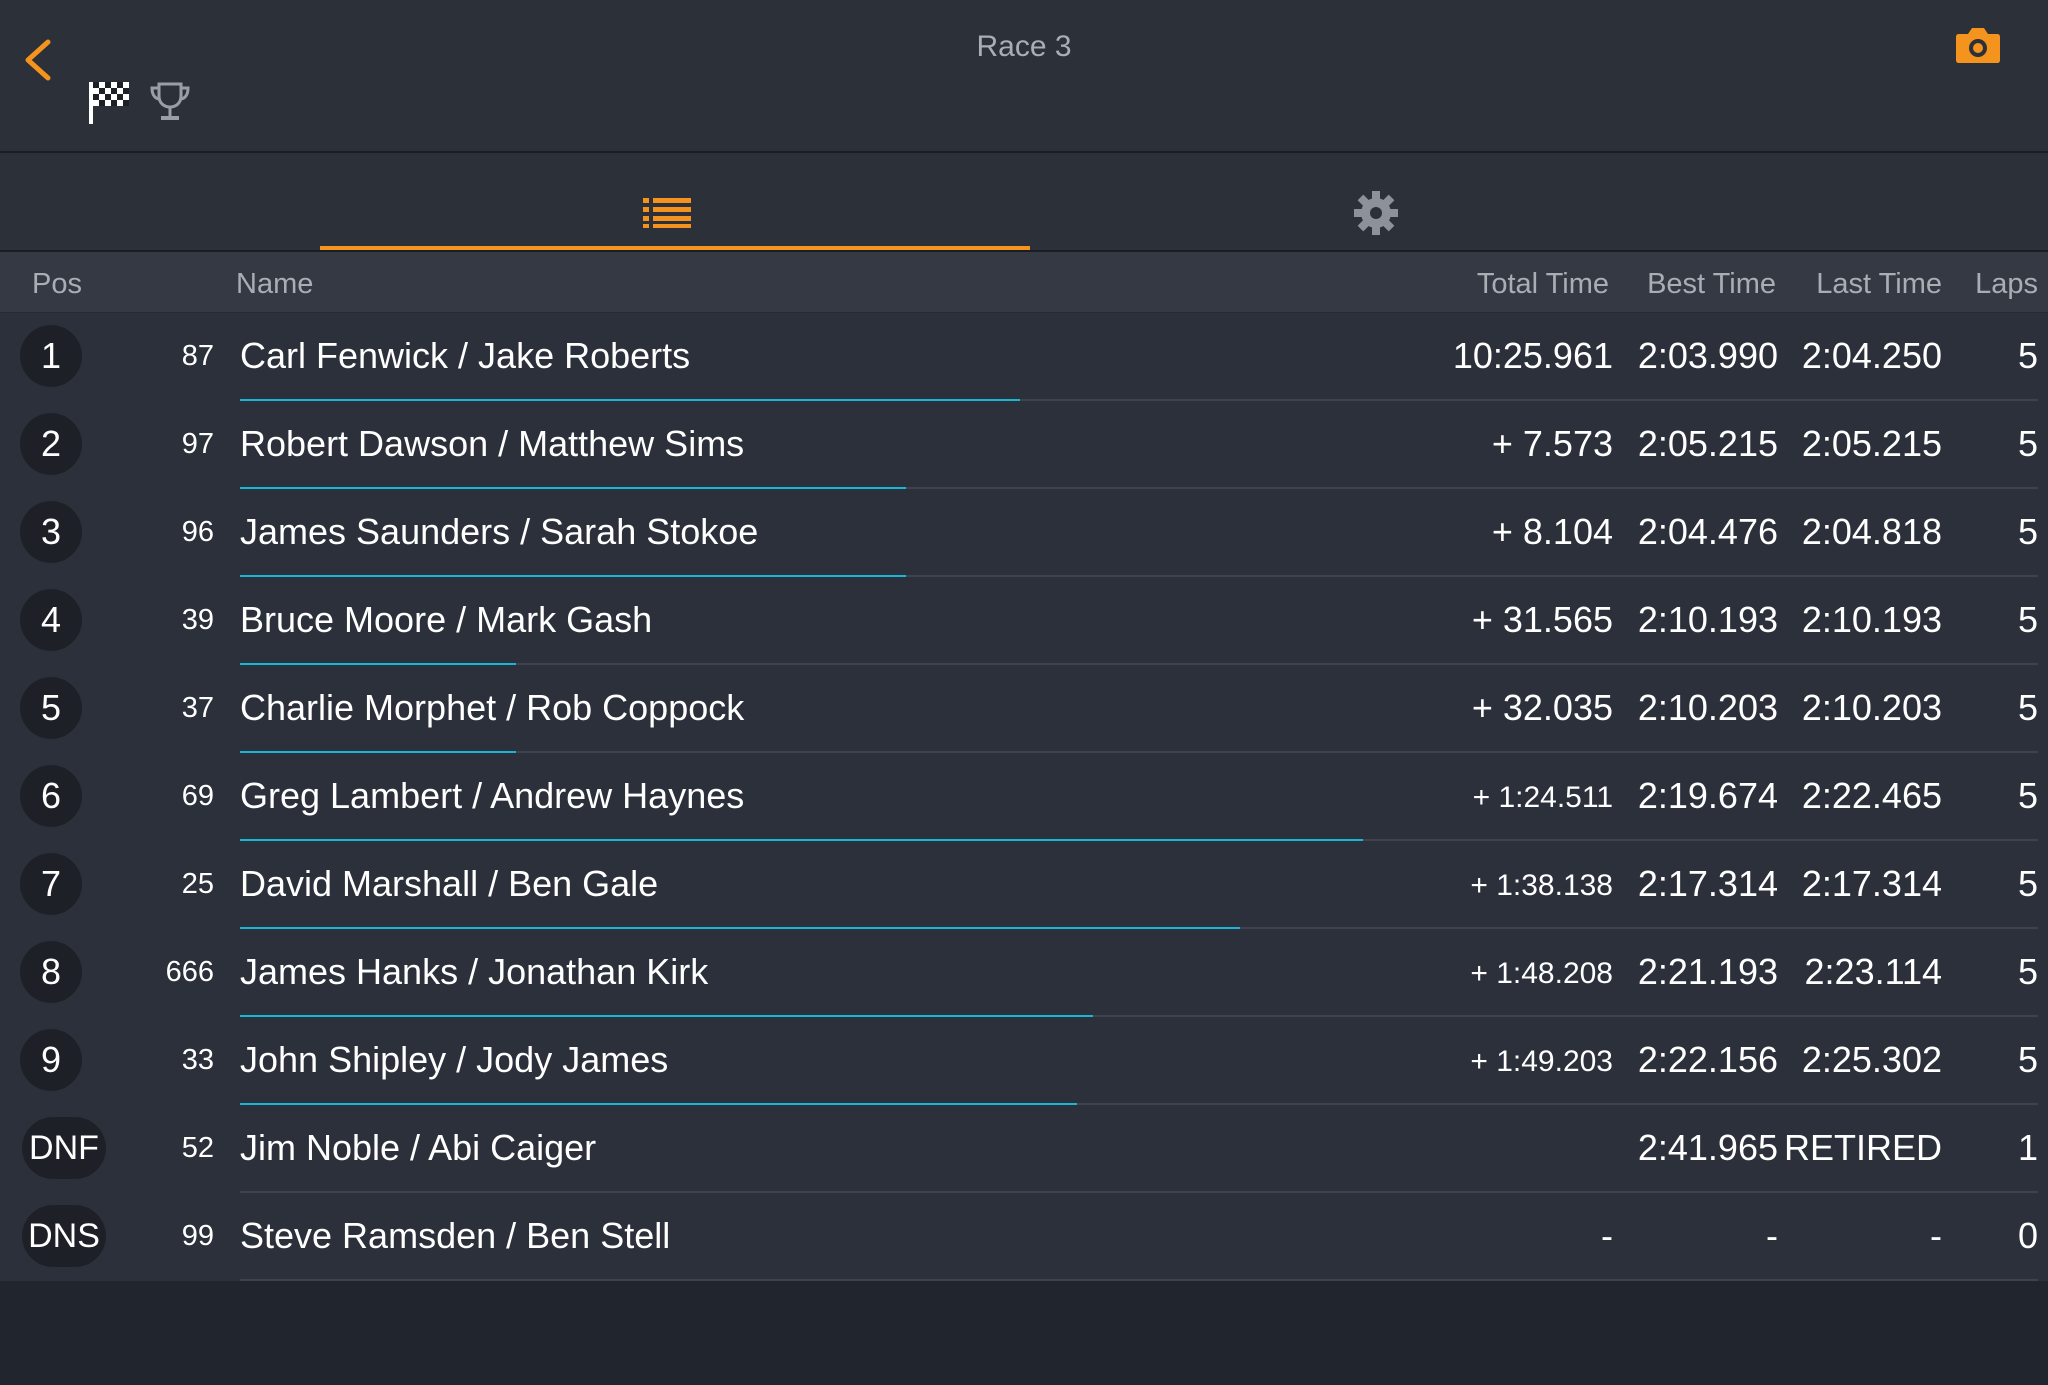 The width and height of the screenshot is (2048, 1385). Describe the element at coordinates (492, 707) in the screenshot. I see `driver-names: Charlie Morphet / Rob Coppock` at that location.